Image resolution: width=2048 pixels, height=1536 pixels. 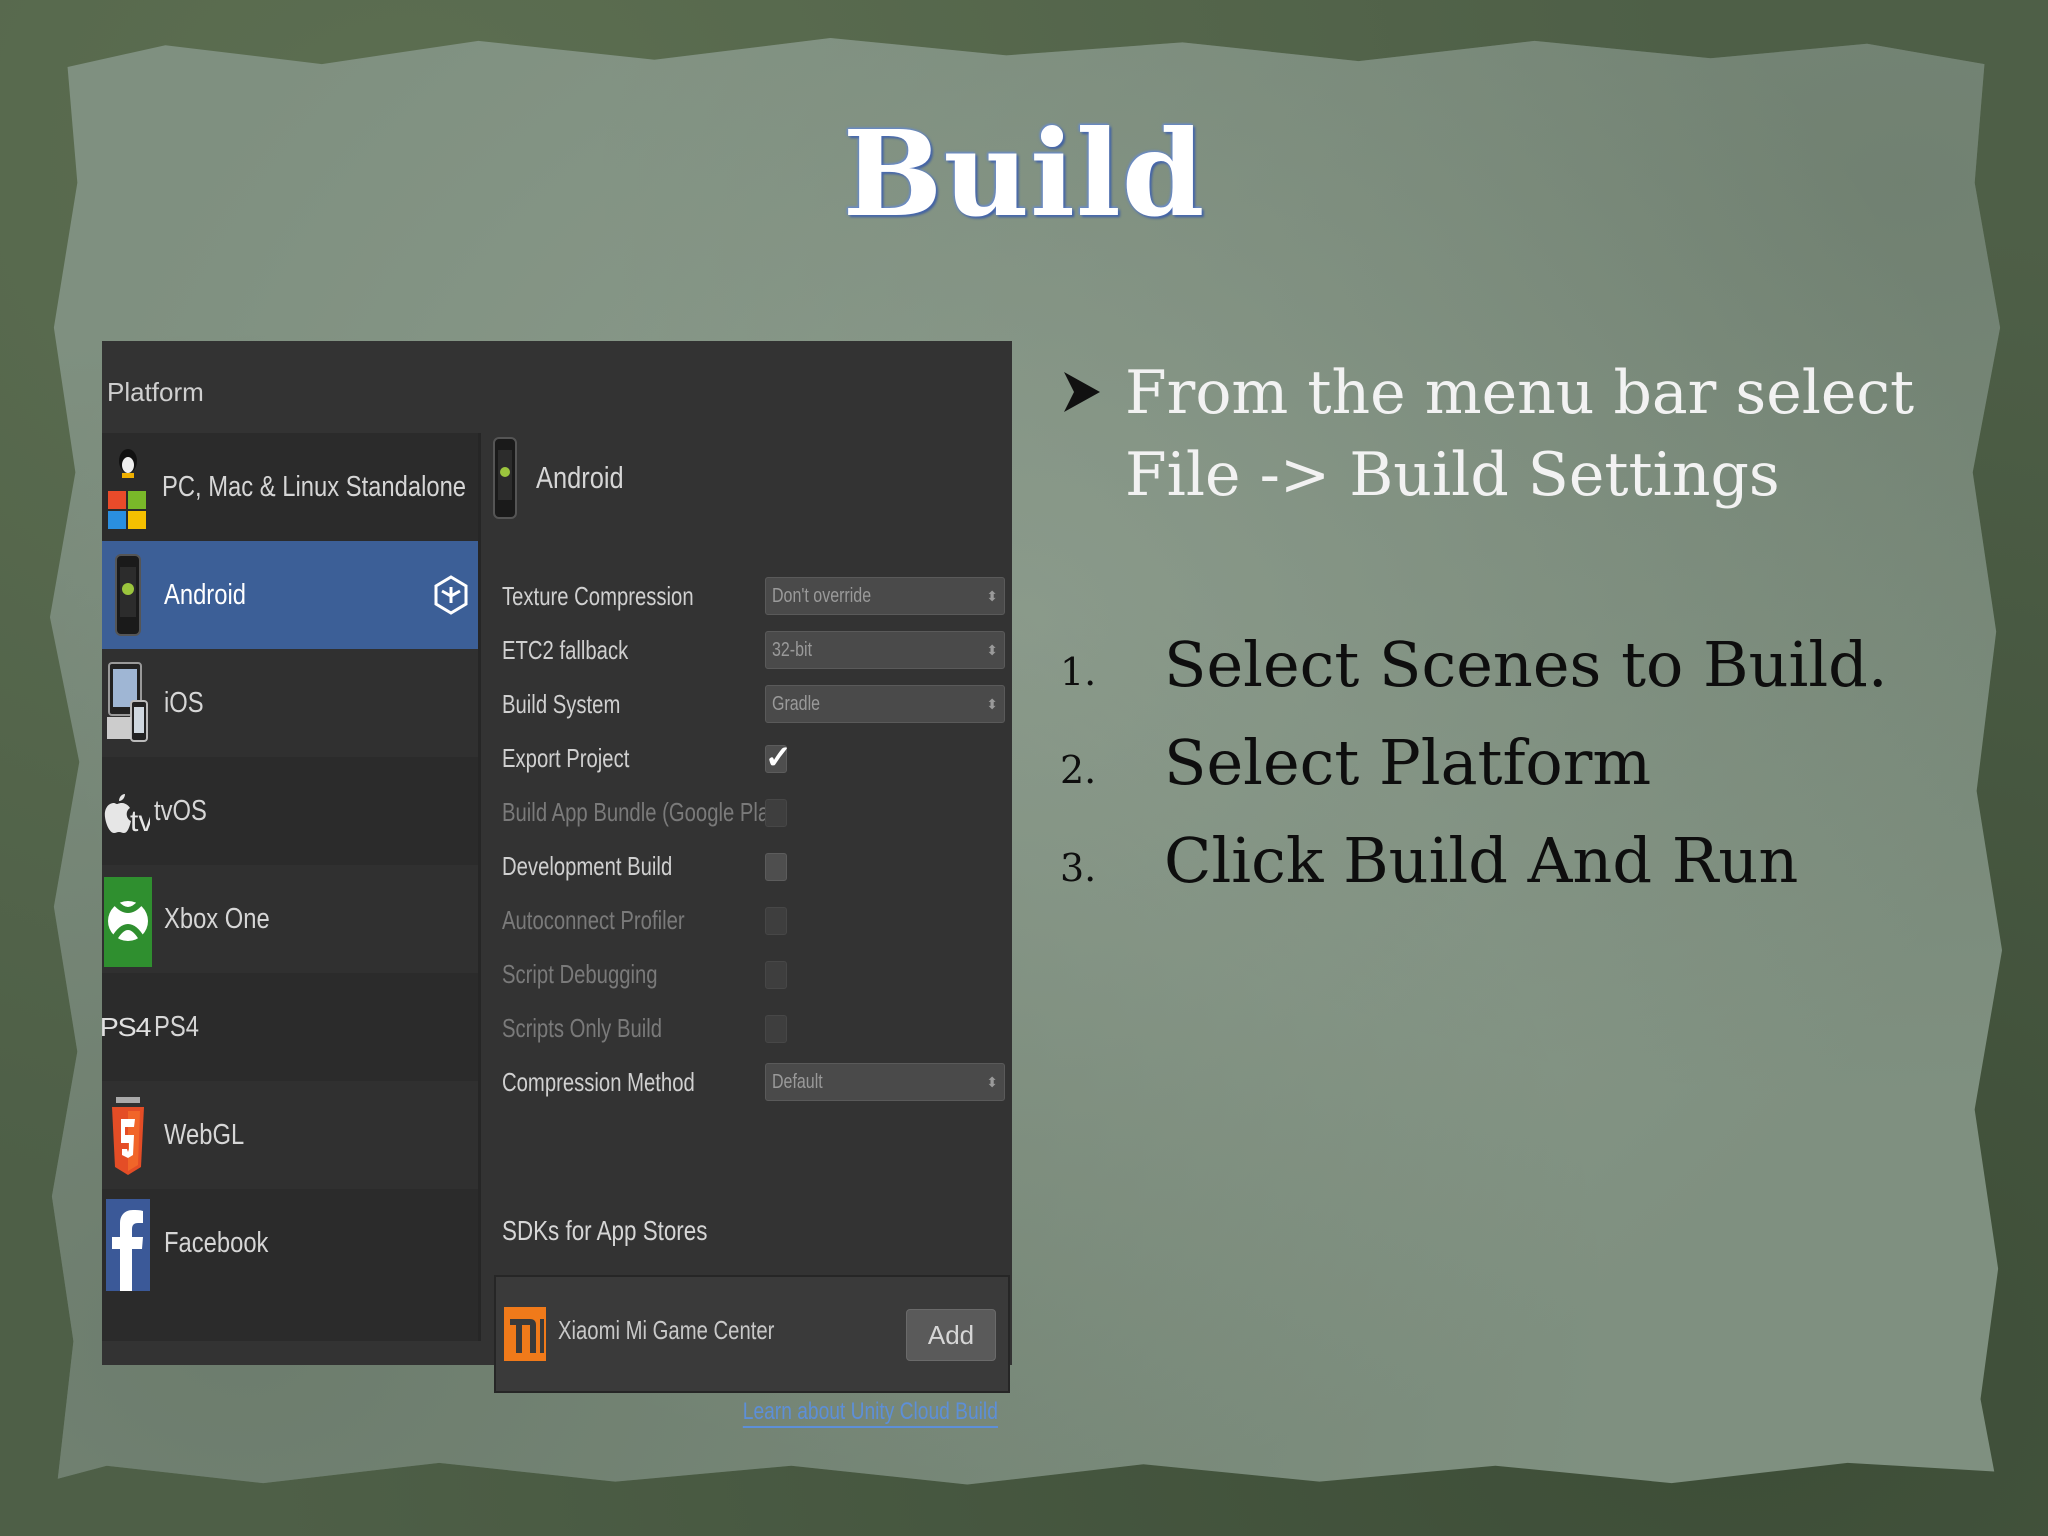 What do you see at coordinates (752, 866) in the screenshot?
I see `development-build-row: Development Build` at bounding box center [752, 866].